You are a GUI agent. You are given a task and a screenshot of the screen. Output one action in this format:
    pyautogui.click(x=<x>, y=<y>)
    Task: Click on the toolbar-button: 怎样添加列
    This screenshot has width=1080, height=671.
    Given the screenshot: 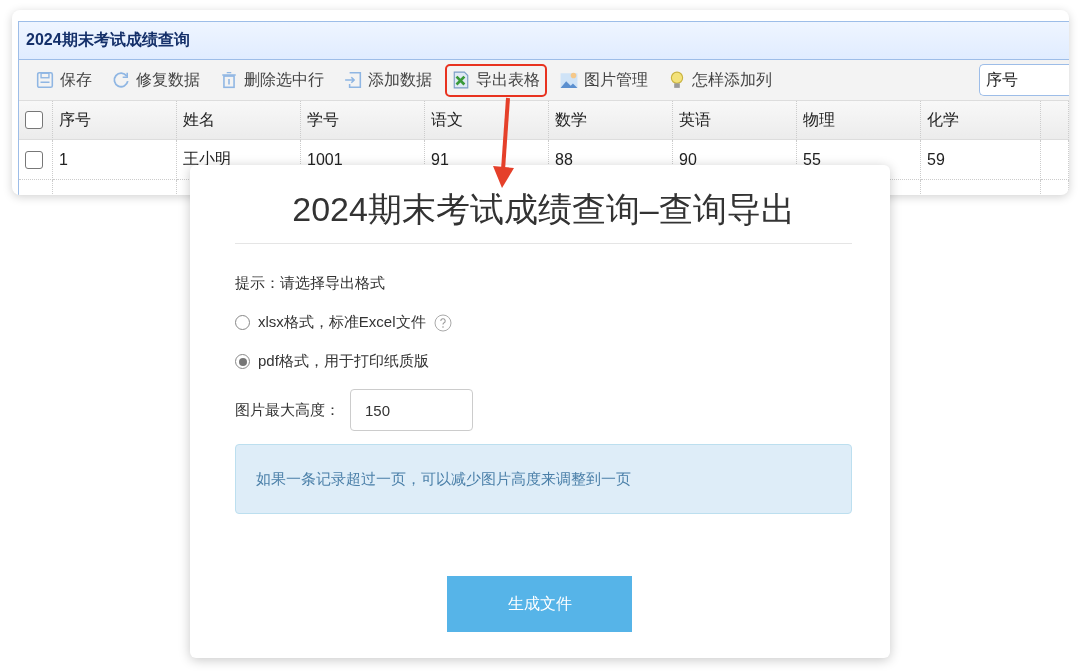 What is the action you would take?
    pyautogui.click(x=720, y=80)
    